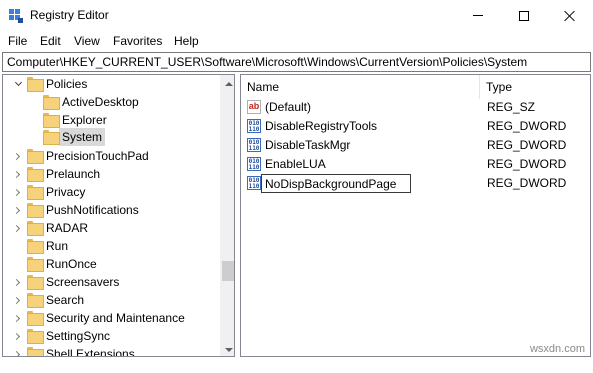  I want to click on value-row: 010 110 NoDispBackgroundPage REG_DWORD, so click(415, 183).